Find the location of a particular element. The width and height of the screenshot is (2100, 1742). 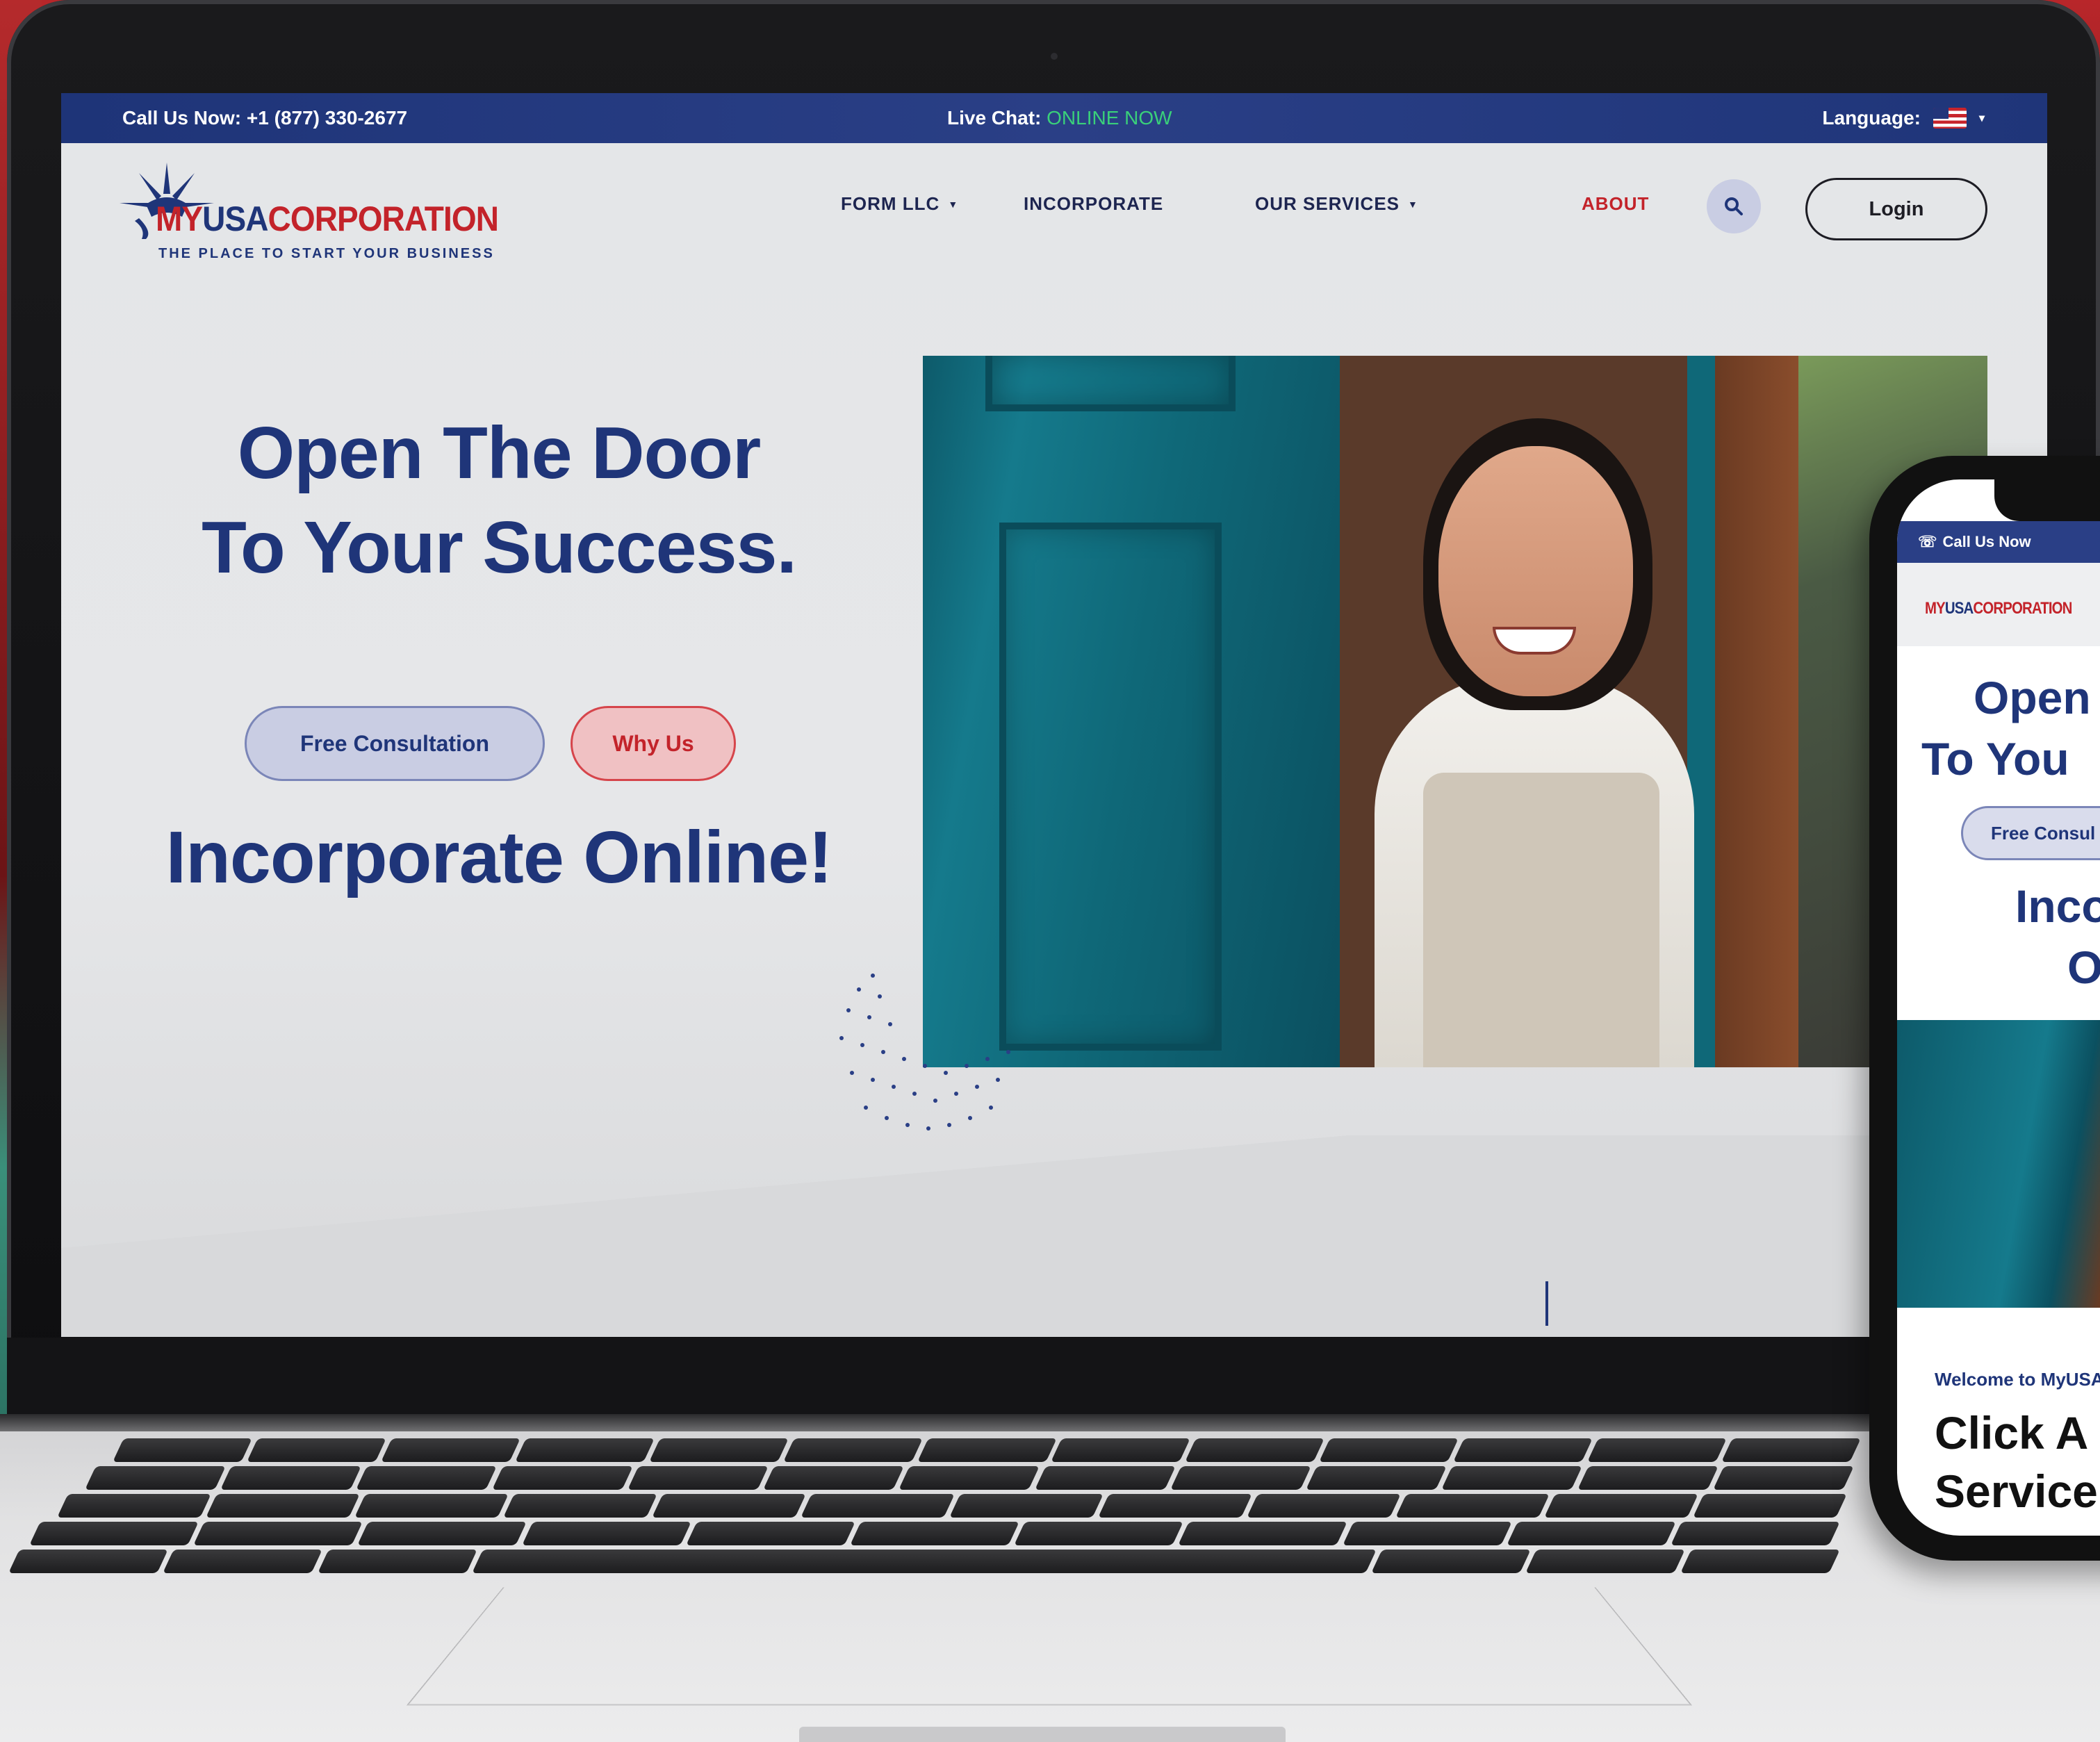

door-frame is located at coordinates (1757, 711).